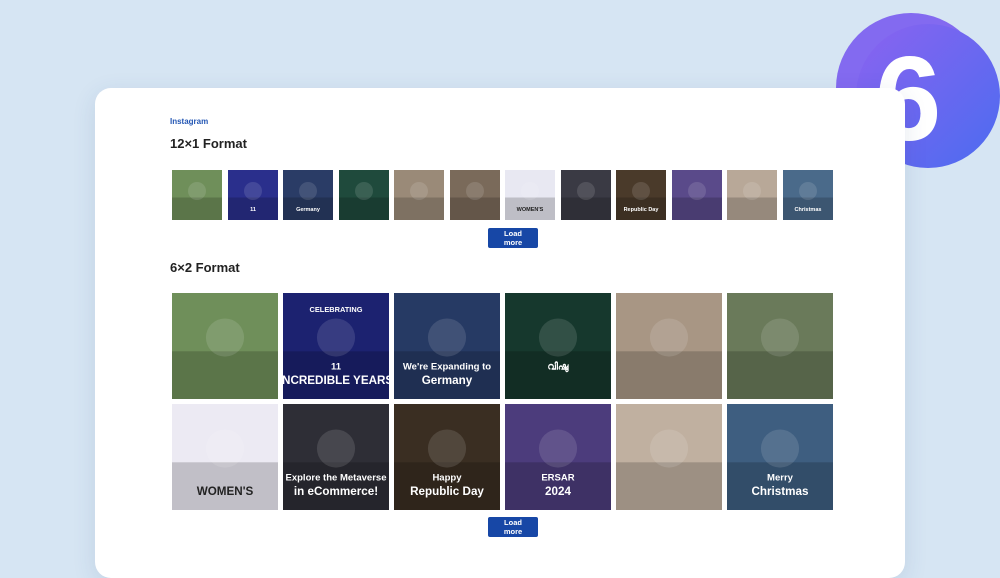  I want to click on post-tile-metaverse-ecommerce: Explore the Metaverse in eCommerce!, so click(336, 457).